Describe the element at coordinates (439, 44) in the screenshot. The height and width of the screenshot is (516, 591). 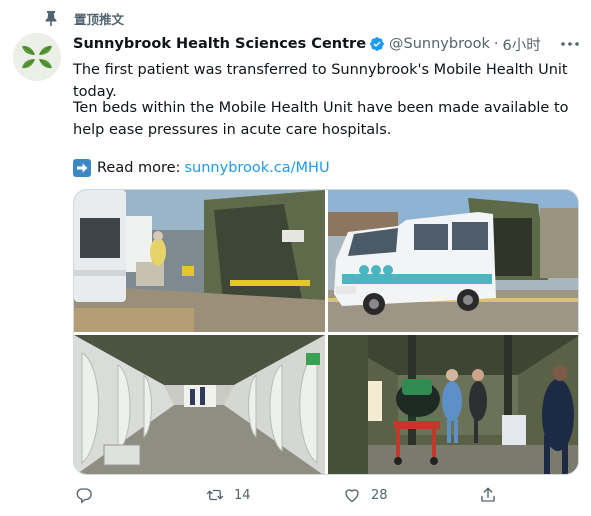
I see `author-handle: @Sunnybrook` at that location.